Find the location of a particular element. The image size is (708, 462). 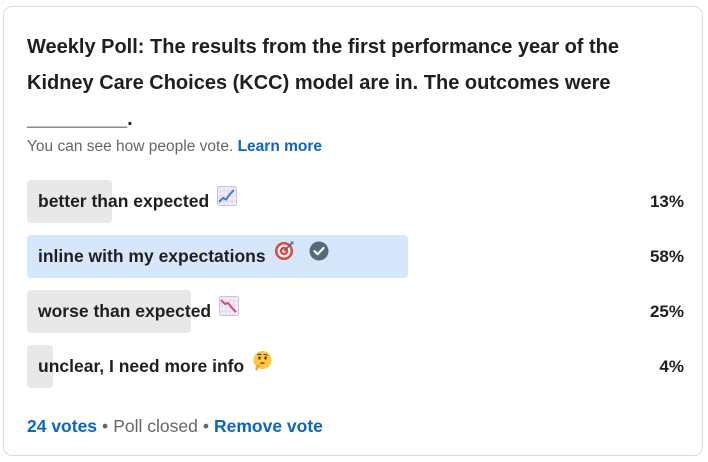

direct-hit-icon is located at coordinates (284, 255).